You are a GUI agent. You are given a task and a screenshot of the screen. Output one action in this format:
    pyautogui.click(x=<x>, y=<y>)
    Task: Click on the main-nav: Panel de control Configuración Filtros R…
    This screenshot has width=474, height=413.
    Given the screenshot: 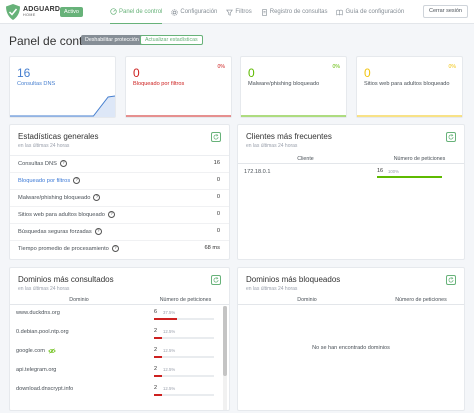 What is the action you would take?
    pyautogui.click(x=261, y=12)
    